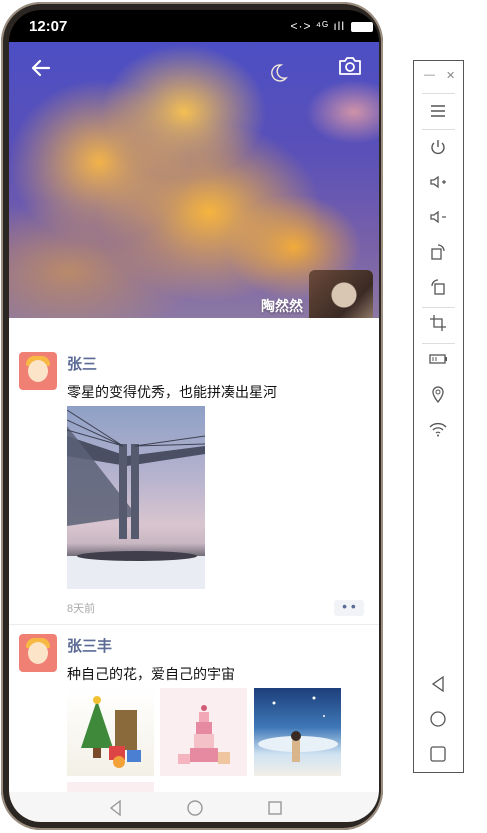 This screenshot has width=487, height=833. What do you see at coordinates (438, 147) in the screenshot?
I see `power-icon` at bounding box center [438, 147].